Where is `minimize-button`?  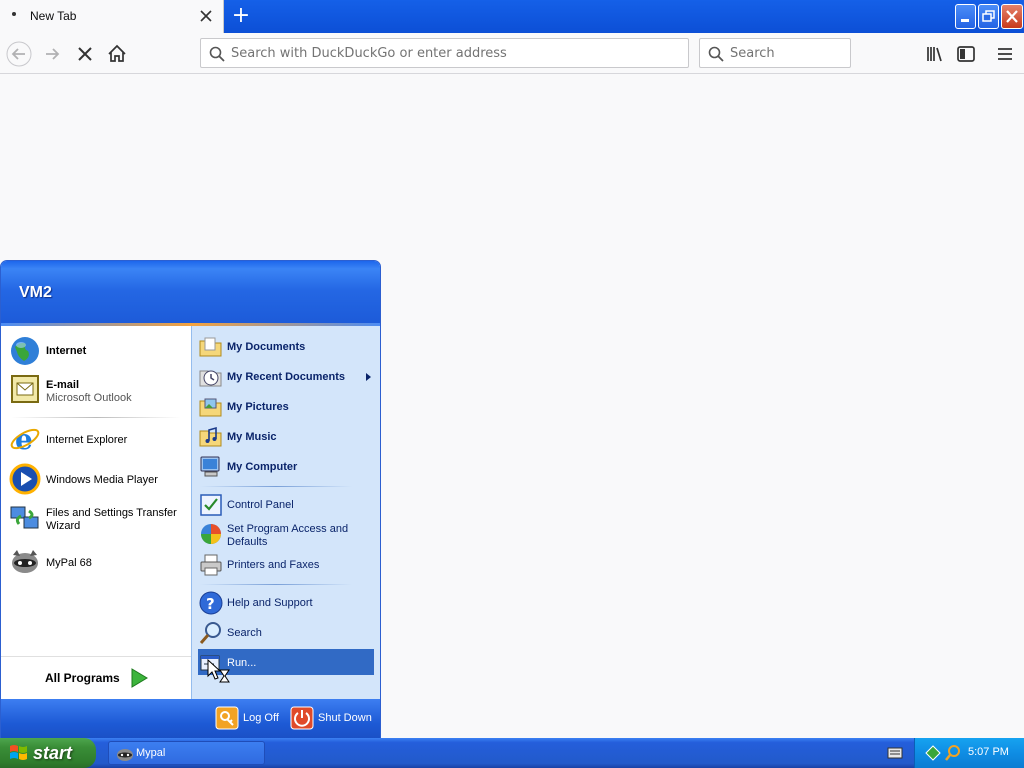
minimize-button is located at coordinates (965, 16).